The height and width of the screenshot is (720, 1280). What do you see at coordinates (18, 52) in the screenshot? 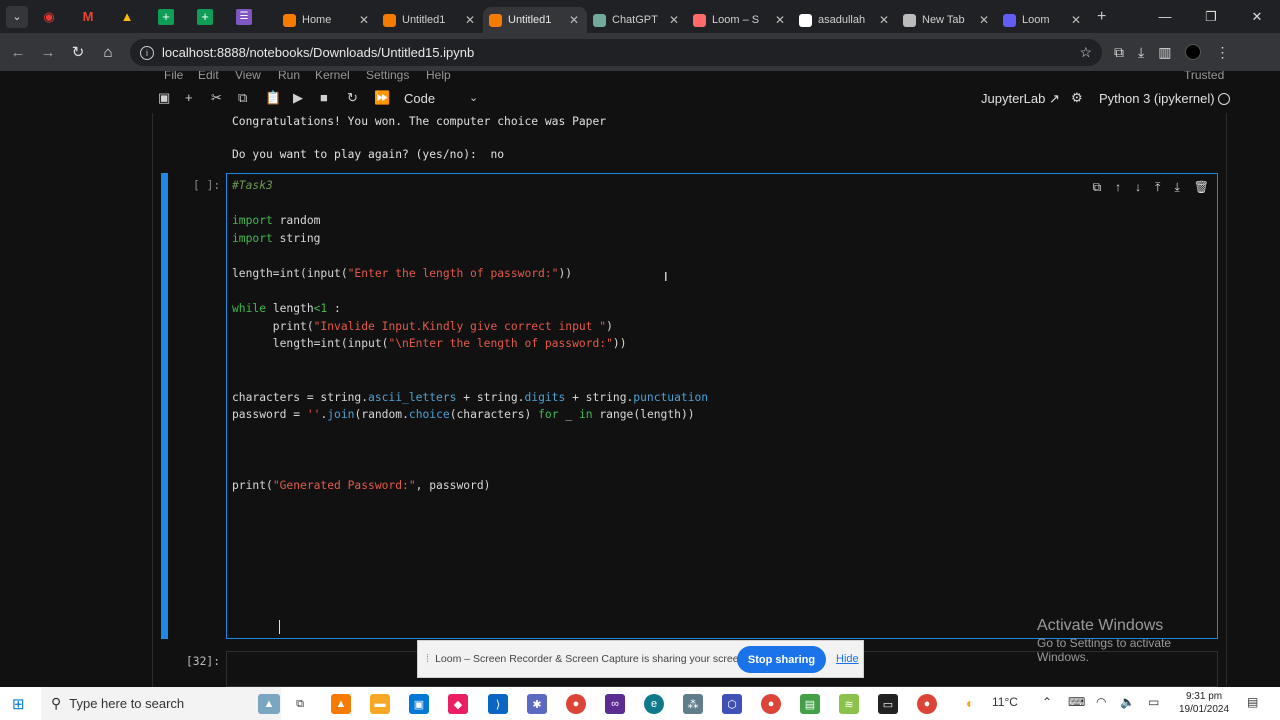
I see `back-icon: ←` at bounding box center [18, 52].